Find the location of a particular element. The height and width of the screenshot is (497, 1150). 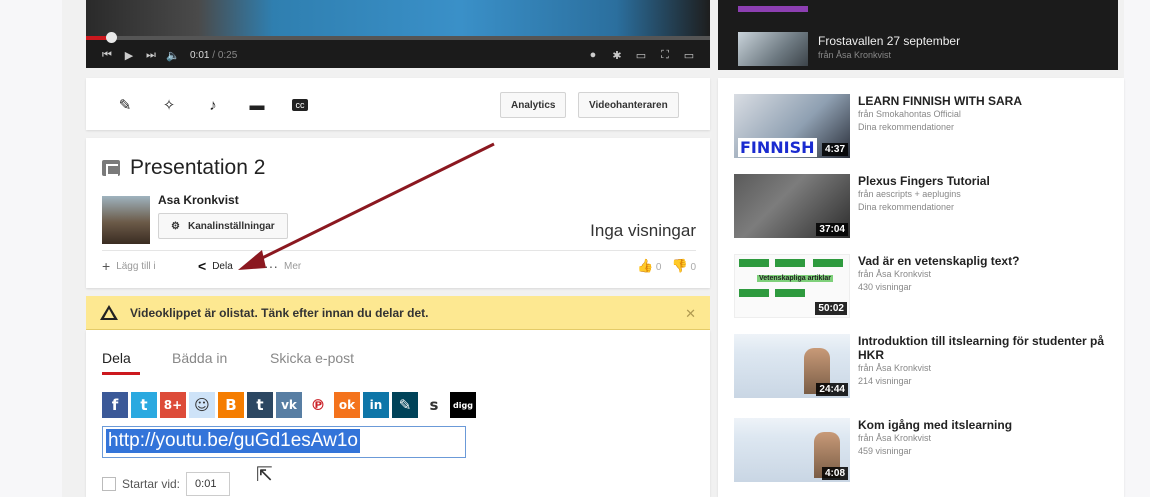

channel-owner: Asa Kronkvist is located at coordinates (198, 200).